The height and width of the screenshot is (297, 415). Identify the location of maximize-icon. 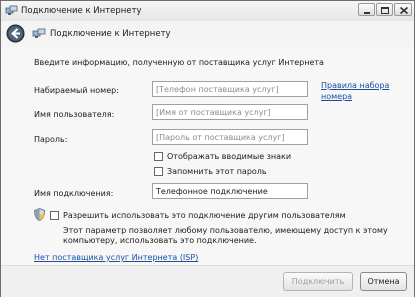
(385, 10).